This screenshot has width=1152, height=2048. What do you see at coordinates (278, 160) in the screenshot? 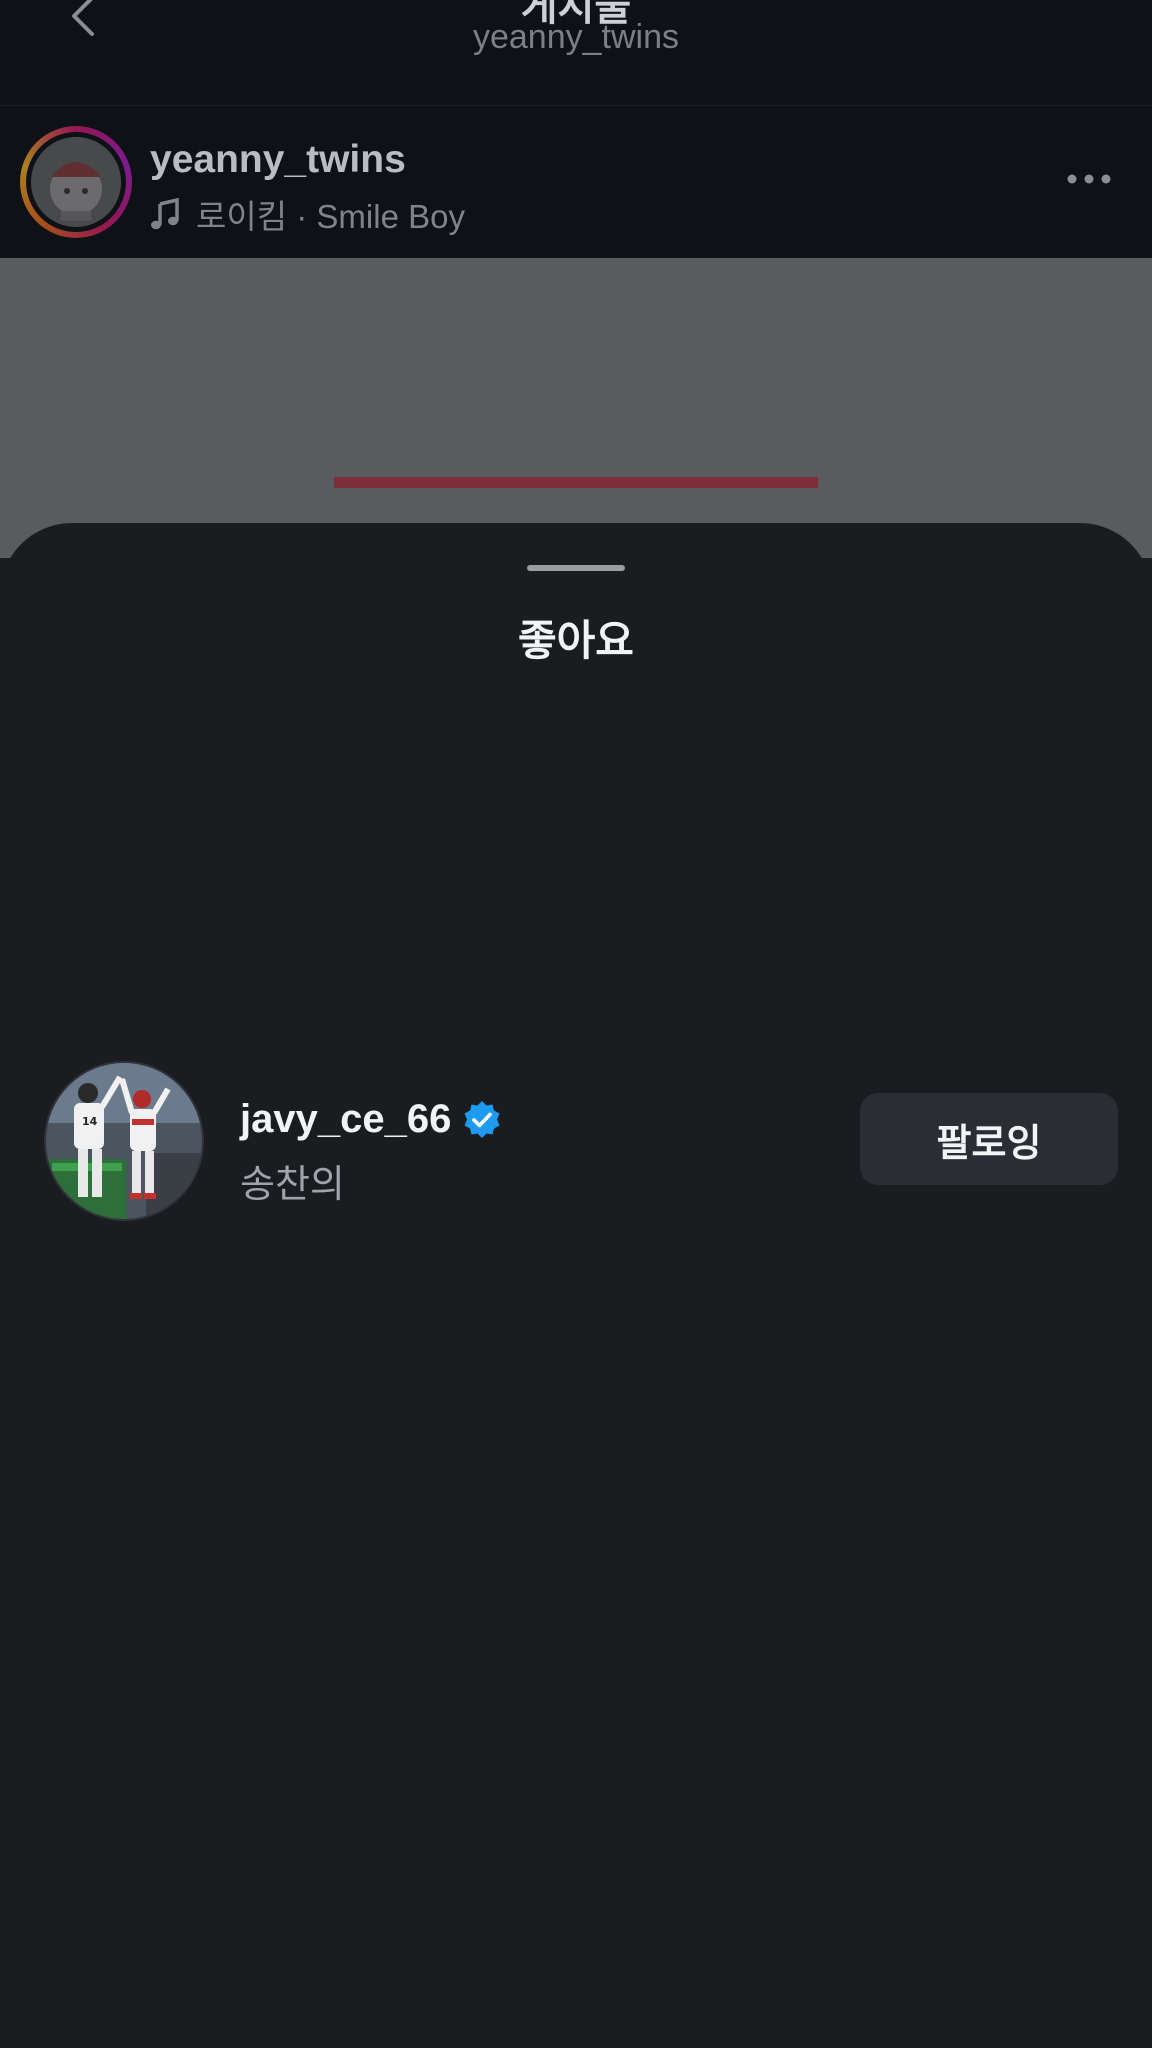
I see `post-username: yeanny_twins` at bounding box center [278, 160].